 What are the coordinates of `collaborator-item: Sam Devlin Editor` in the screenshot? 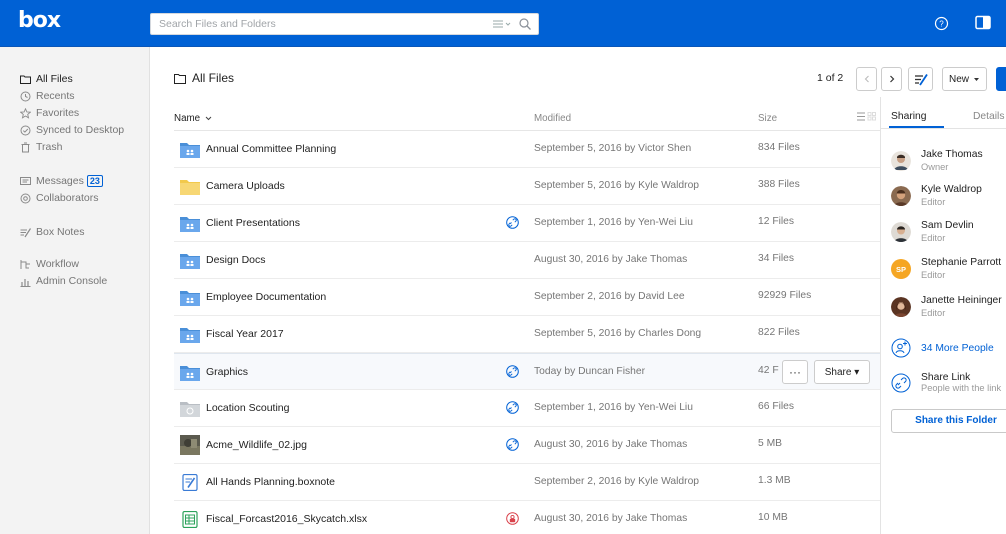 It's located at (948, 235).